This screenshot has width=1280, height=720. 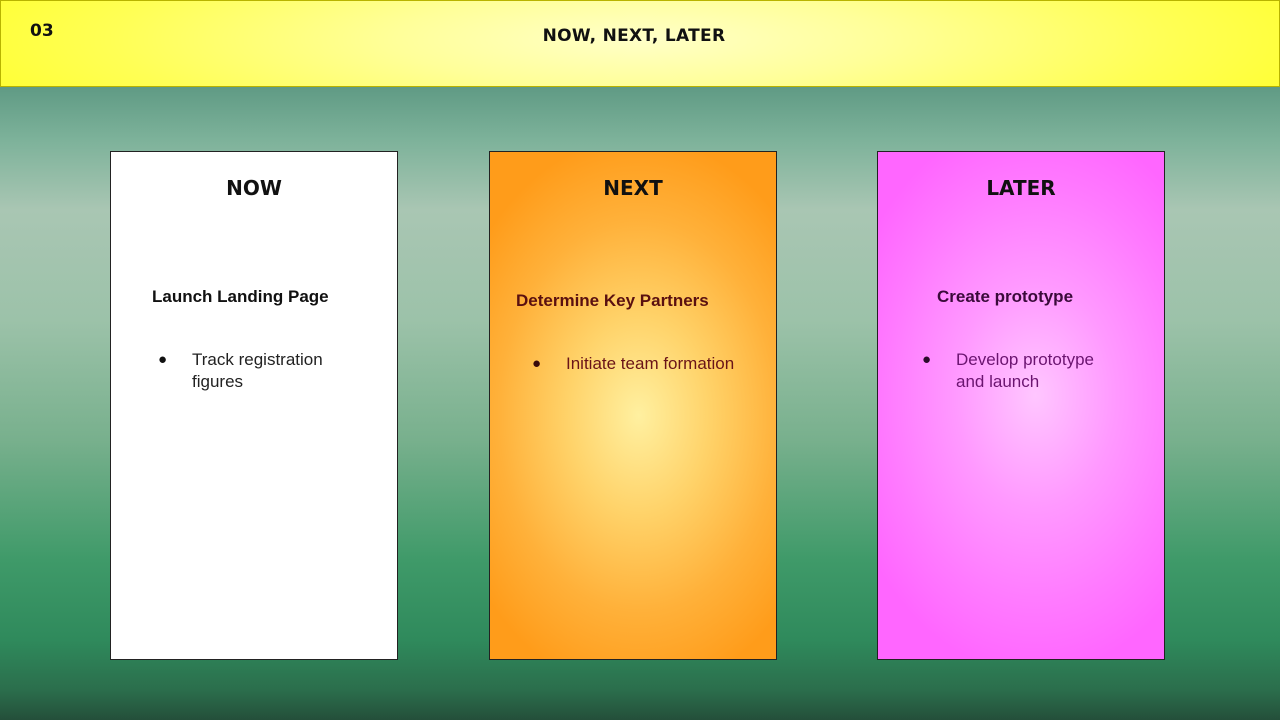 What do you see at coordinates (650, 363) in the screenshot?
I see `bullet-text-next: Initiate team formation` at bounding box center [650, 363].